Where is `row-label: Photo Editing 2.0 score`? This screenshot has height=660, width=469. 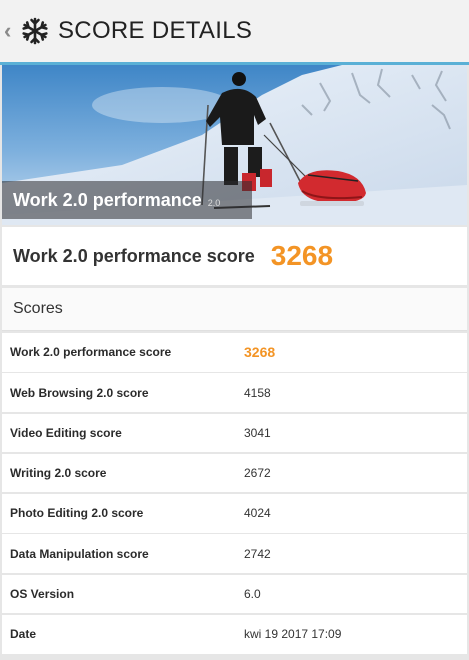 row-label: Photo Editing 2.0 score is located at coordinates (77, 513).